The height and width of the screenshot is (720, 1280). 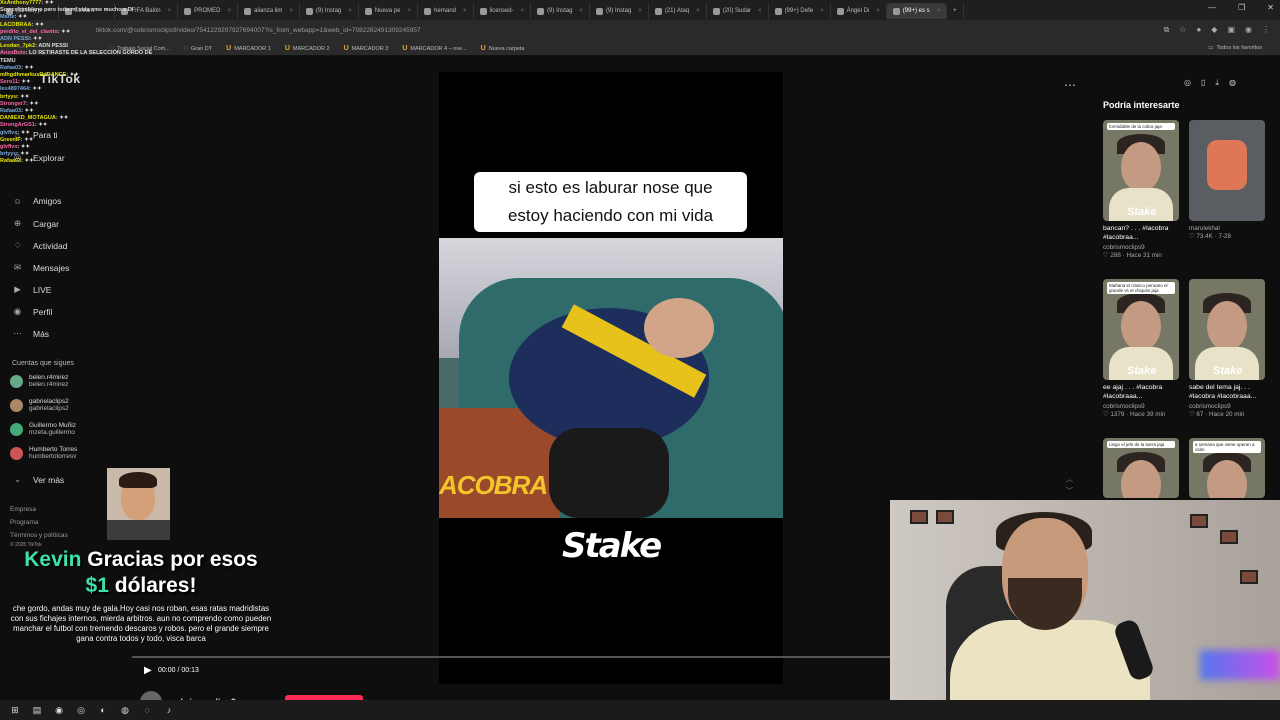 I want to click on bookmark-item: U MARCADOR 3, so click(x=366, y=48).